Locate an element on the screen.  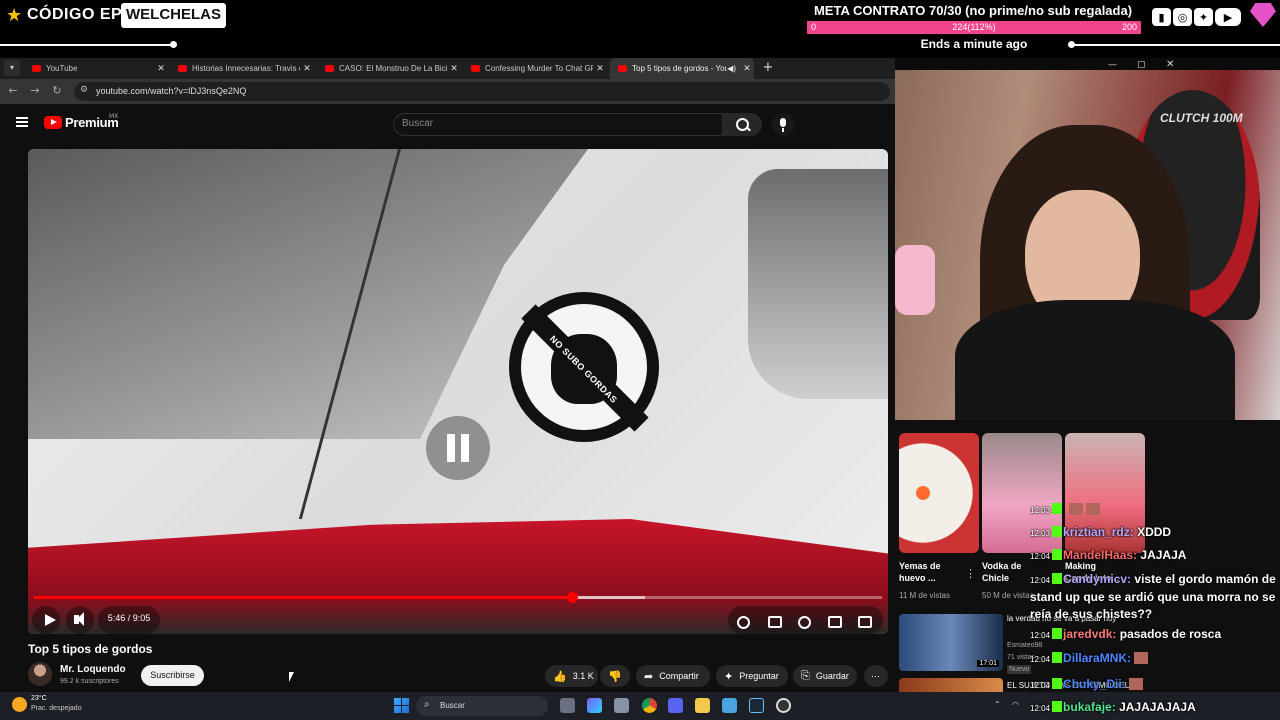
save-button: ⎘ Guardar is located at coordinates (825, 676).